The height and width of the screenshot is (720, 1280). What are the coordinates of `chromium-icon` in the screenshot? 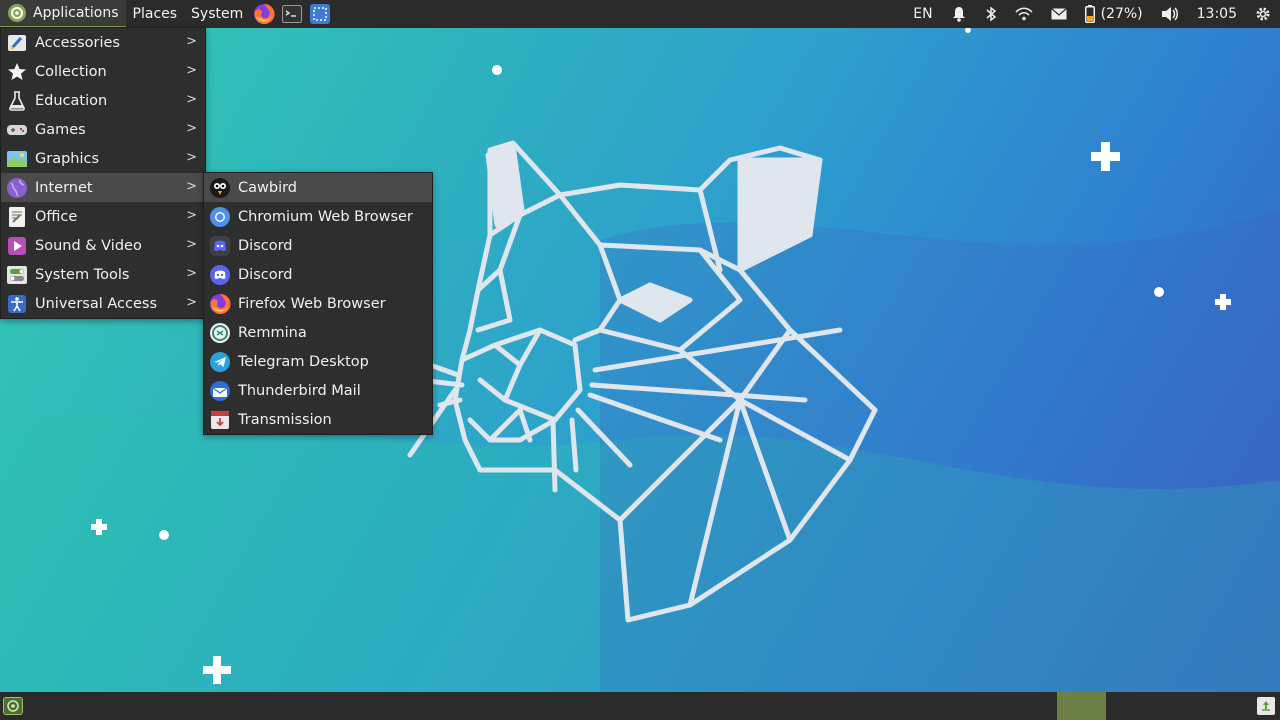 It's located at (220, 217).